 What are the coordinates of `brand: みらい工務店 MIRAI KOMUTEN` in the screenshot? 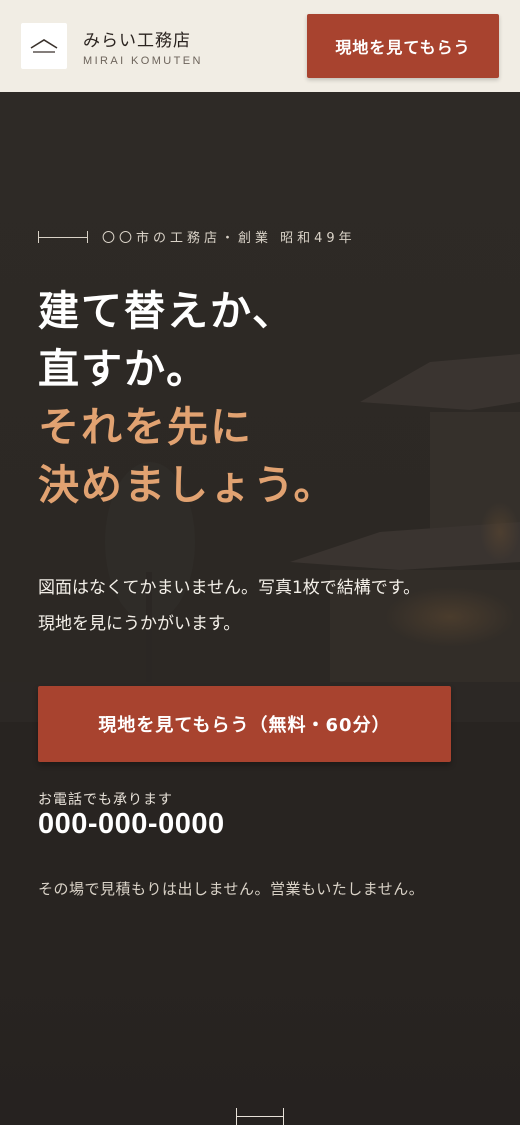 It's located at (112, 46).